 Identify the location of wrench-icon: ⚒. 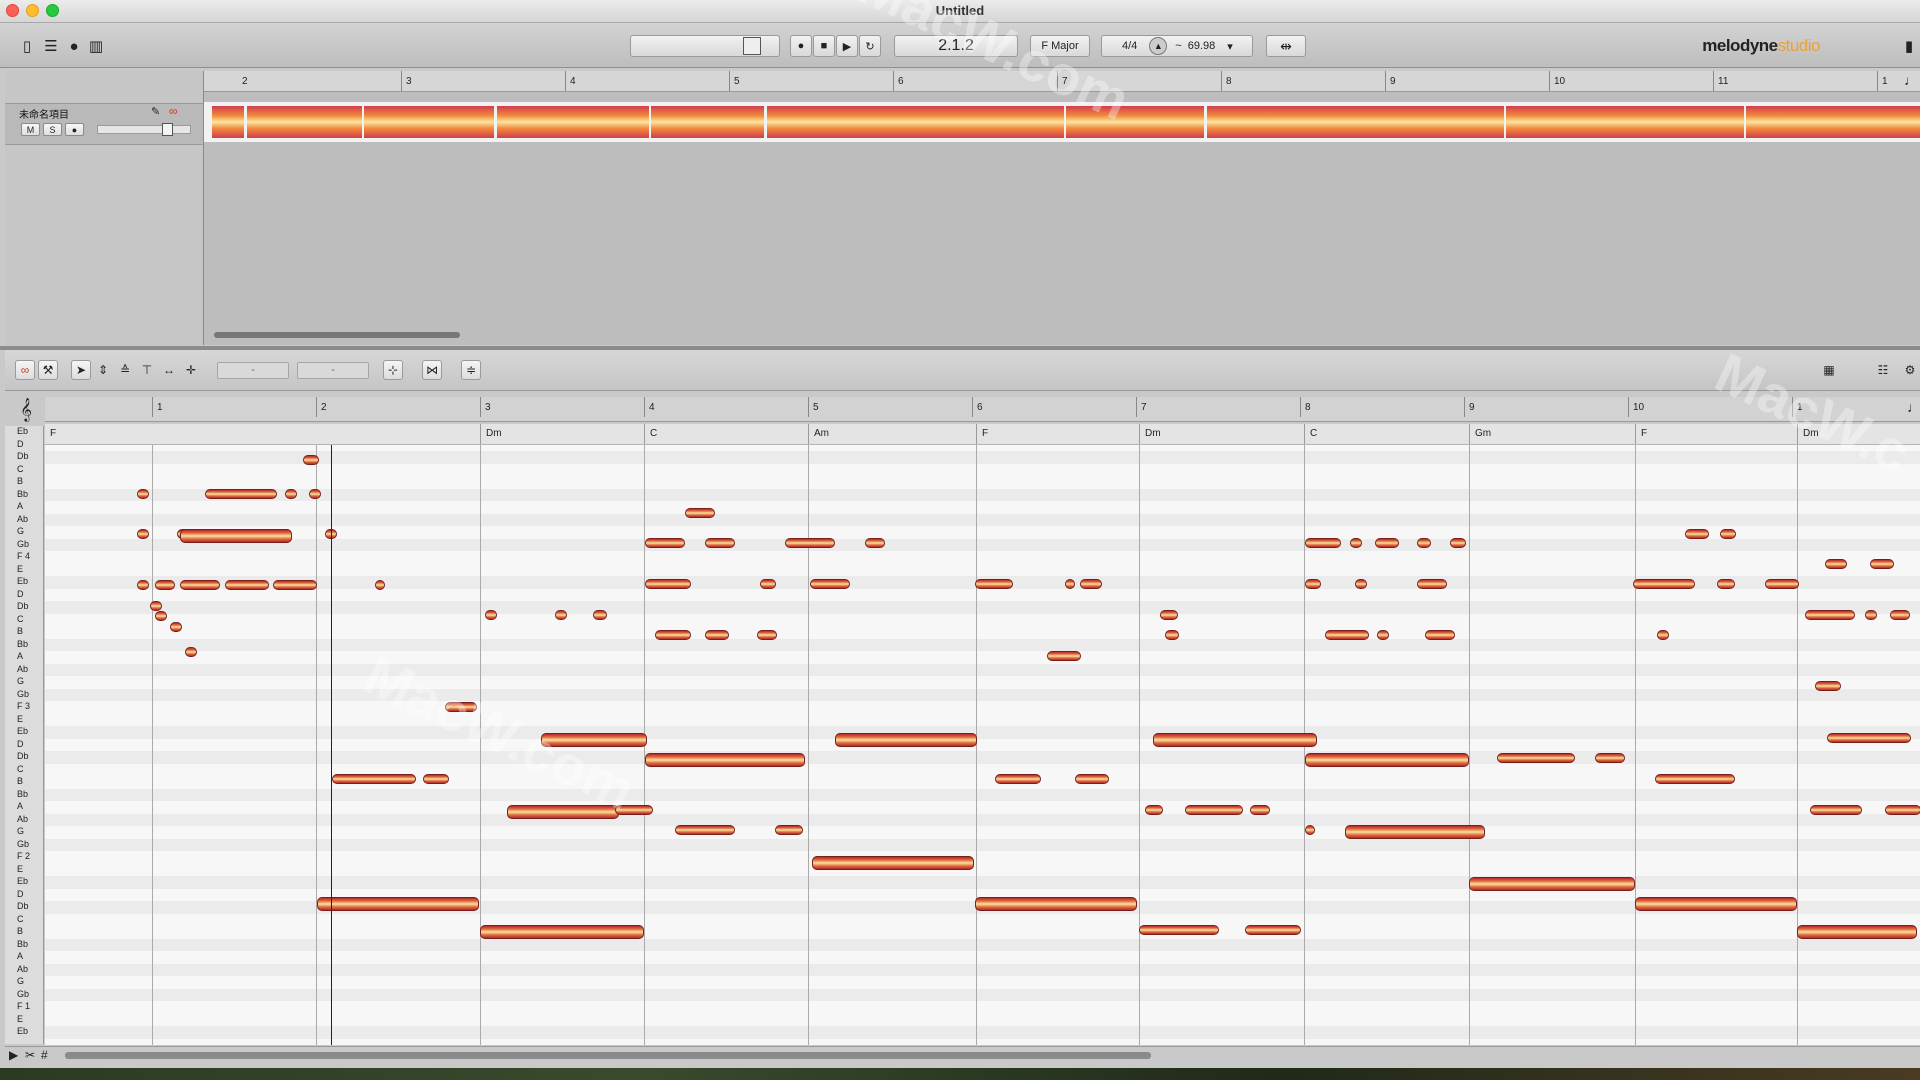
(48, 370).